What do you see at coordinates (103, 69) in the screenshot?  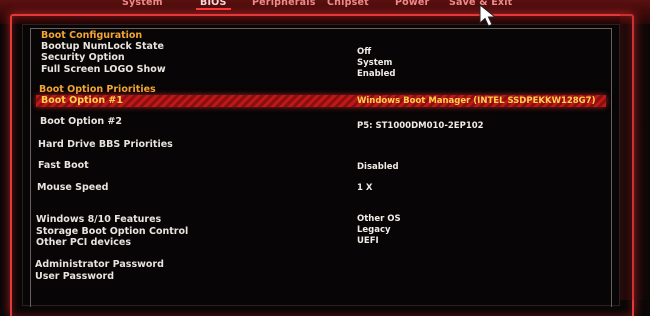 I see `full-screen-logo-label: Full Screen LOGO Show` at bounding box center [103, 69].